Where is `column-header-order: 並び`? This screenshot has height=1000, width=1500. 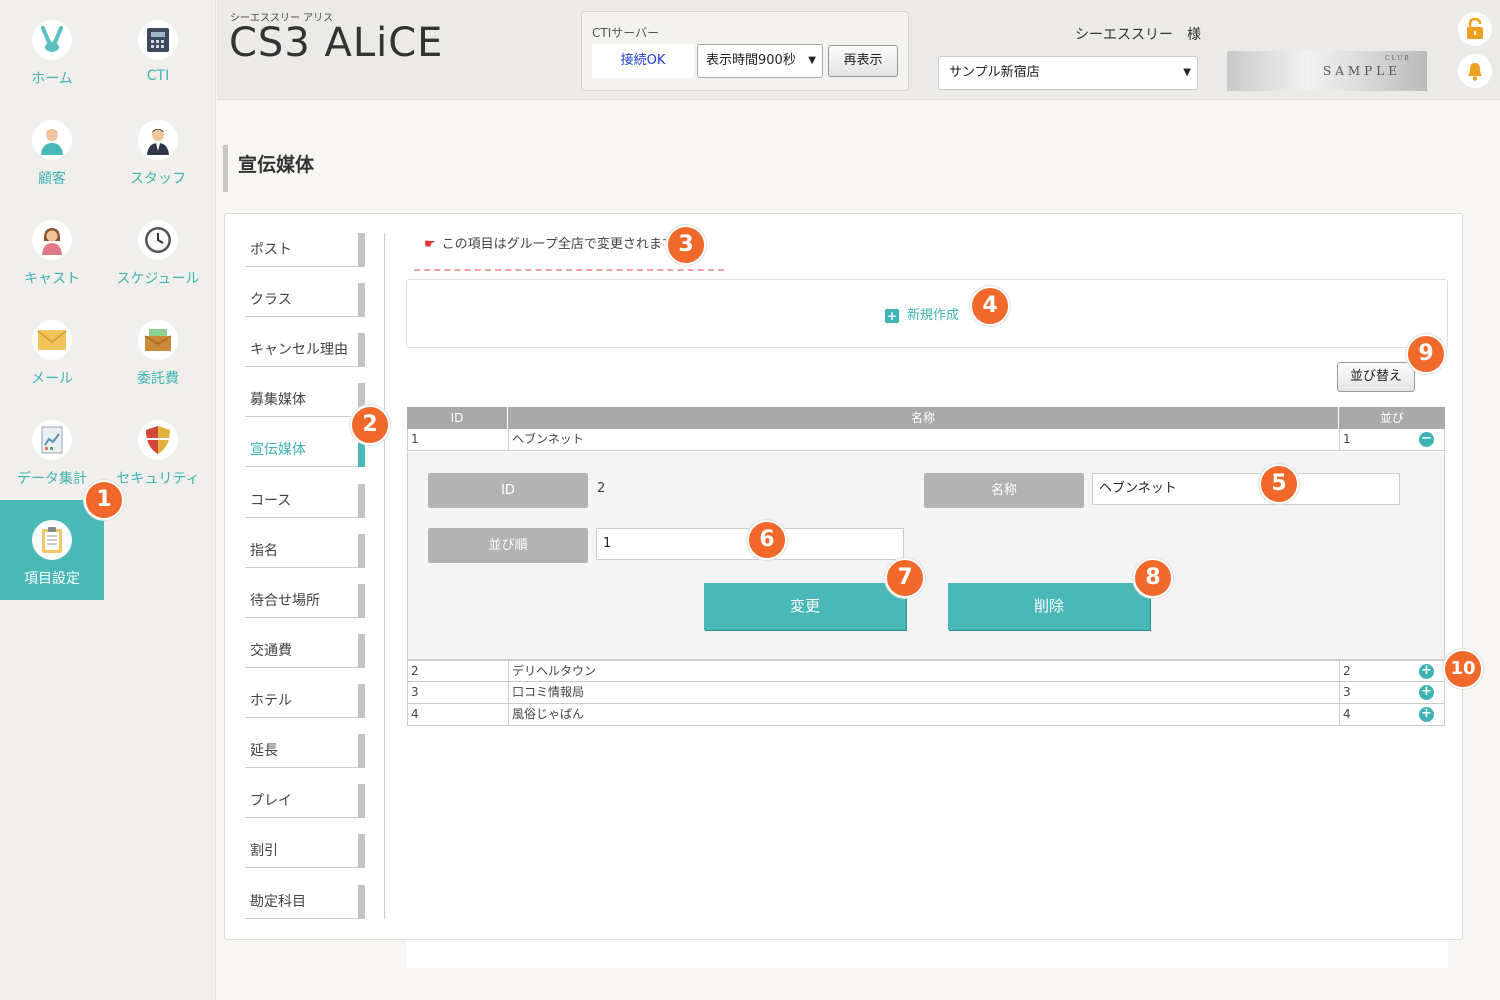 column-header-order: 並び is located at coordinates (1391, 418).